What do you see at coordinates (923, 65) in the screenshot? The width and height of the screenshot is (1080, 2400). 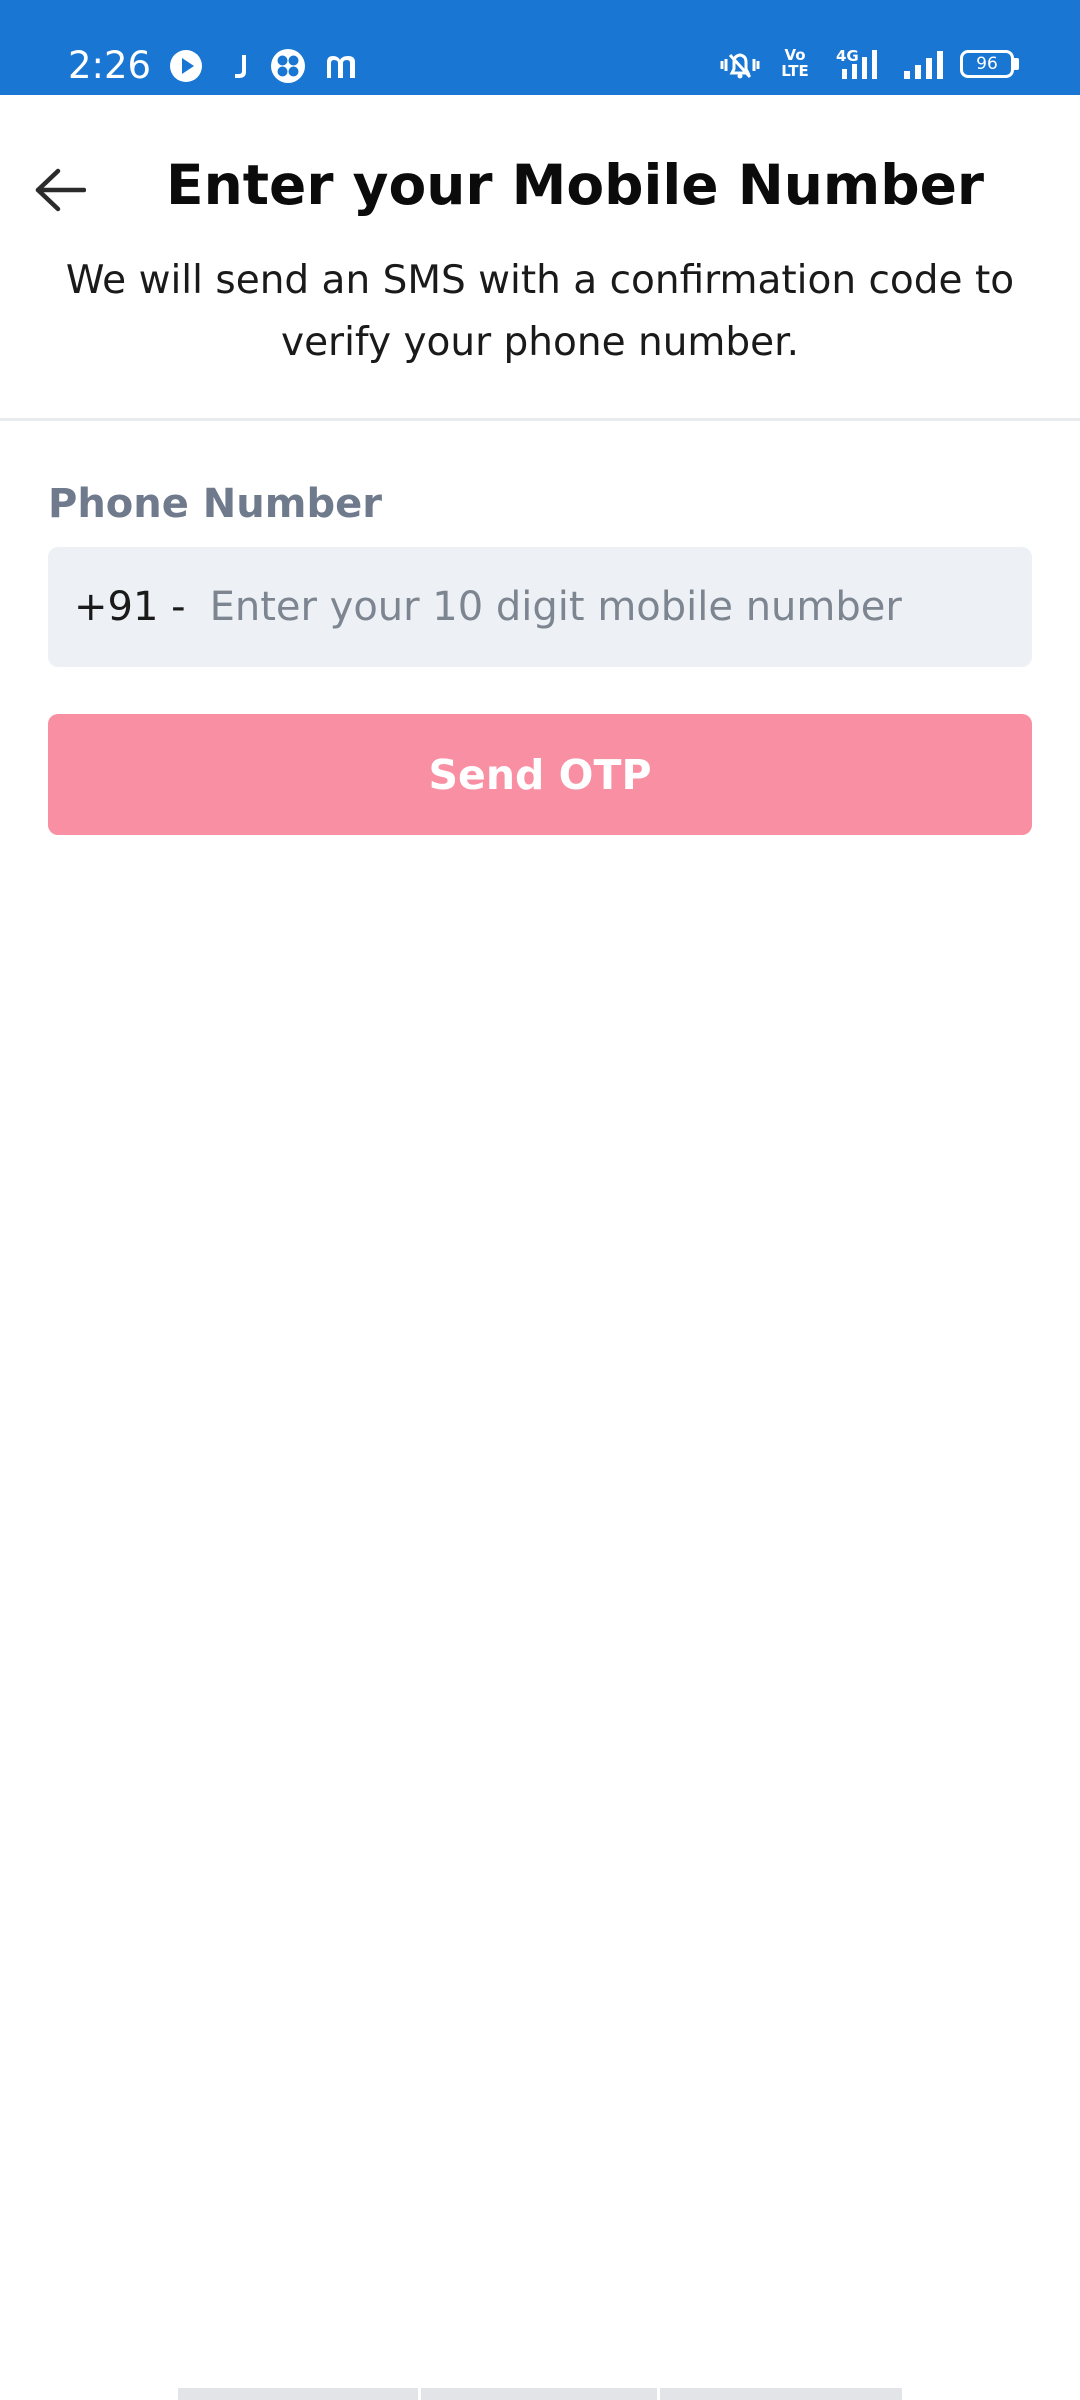 I see `signal-icon` at bounding box center [923, 65].